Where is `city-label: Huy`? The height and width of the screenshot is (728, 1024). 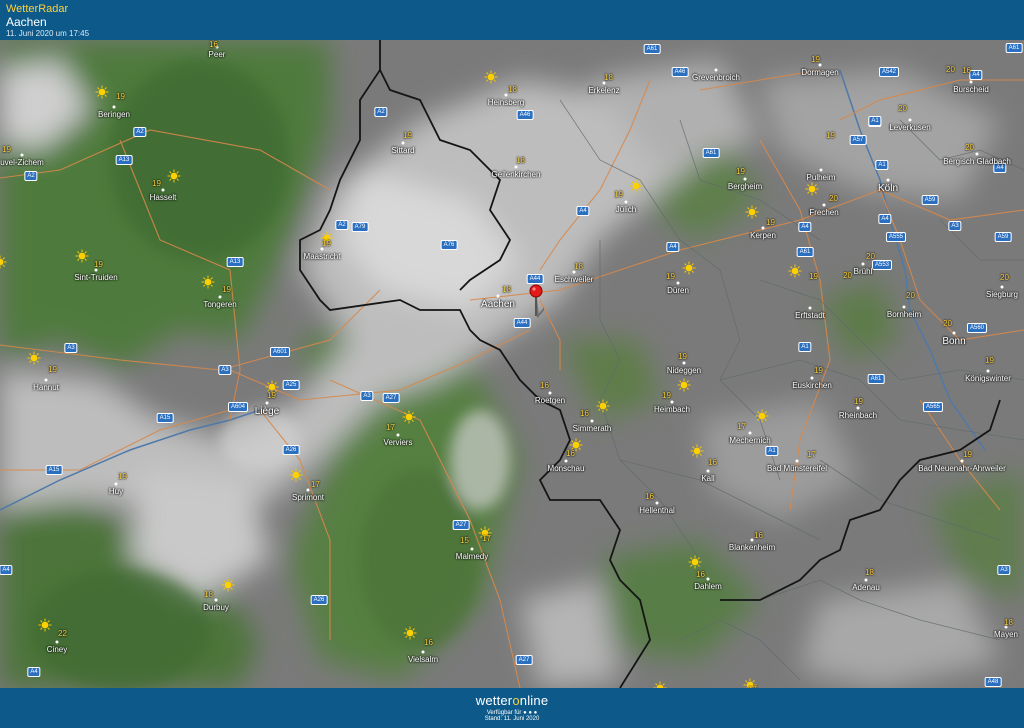
city-label: Huy is located at coordinates (116, 491).